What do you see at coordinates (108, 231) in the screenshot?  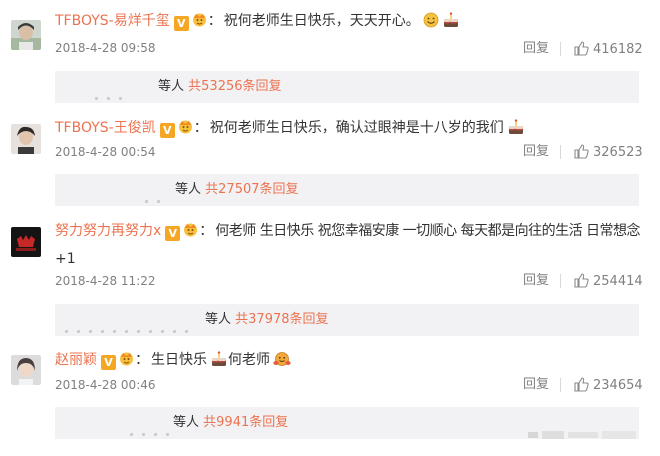 I see `username-link: 努力努力再努力x` at bounding box center [108, 231].